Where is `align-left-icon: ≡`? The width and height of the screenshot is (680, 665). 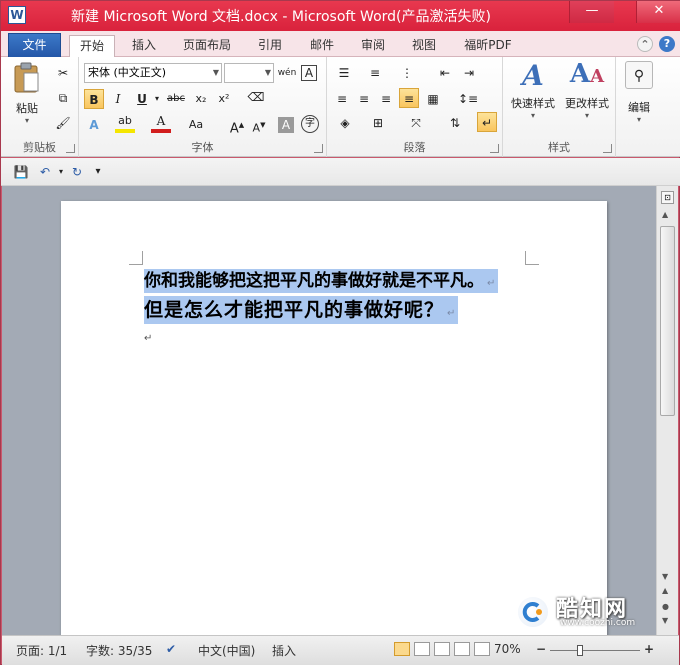 align-left-icon: ≡ is located at coordinates (342, 99).